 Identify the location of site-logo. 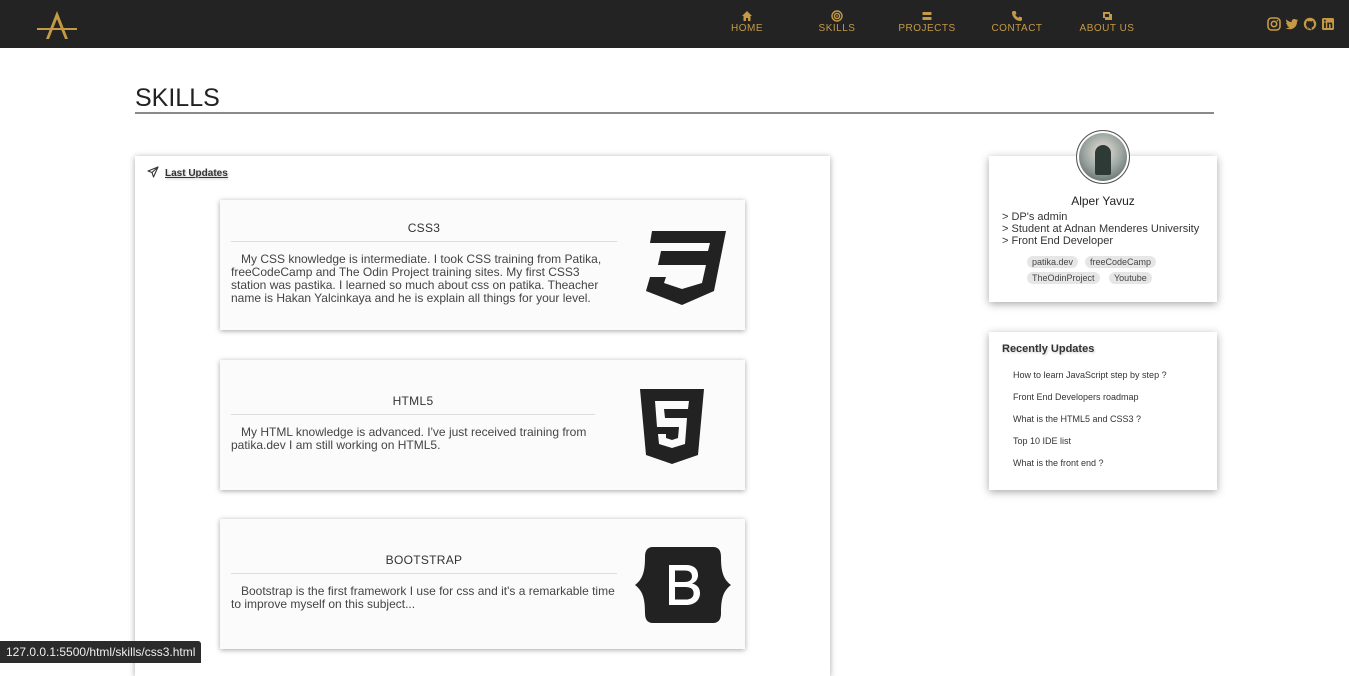
(57, 25).